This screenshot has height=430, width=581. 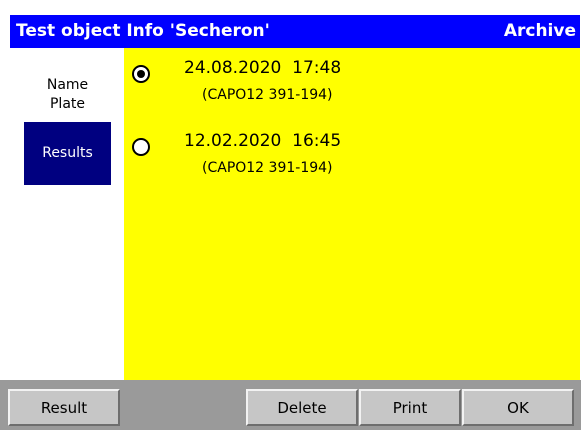 What do you see at coordinates (64, 407) in the screenshot?
I see `result-button: Result` at bounding box center [64, 407].